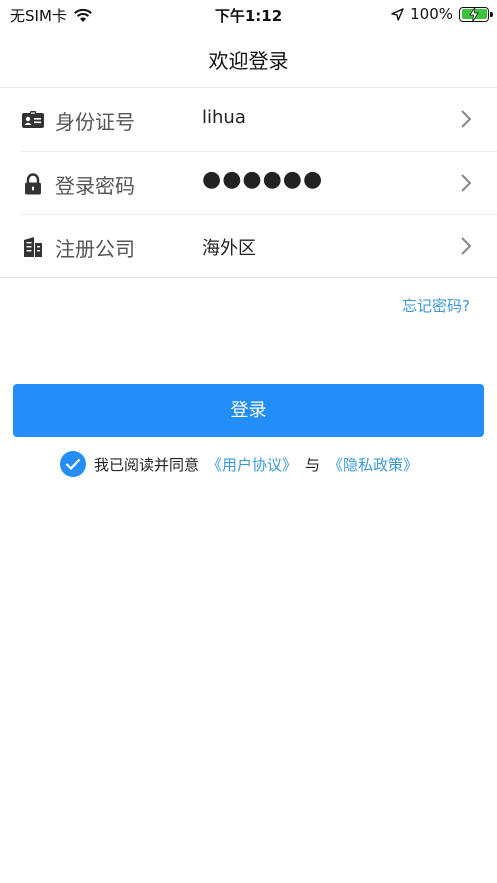  I want to click on company-label: 注册公司, so click(95, 249).